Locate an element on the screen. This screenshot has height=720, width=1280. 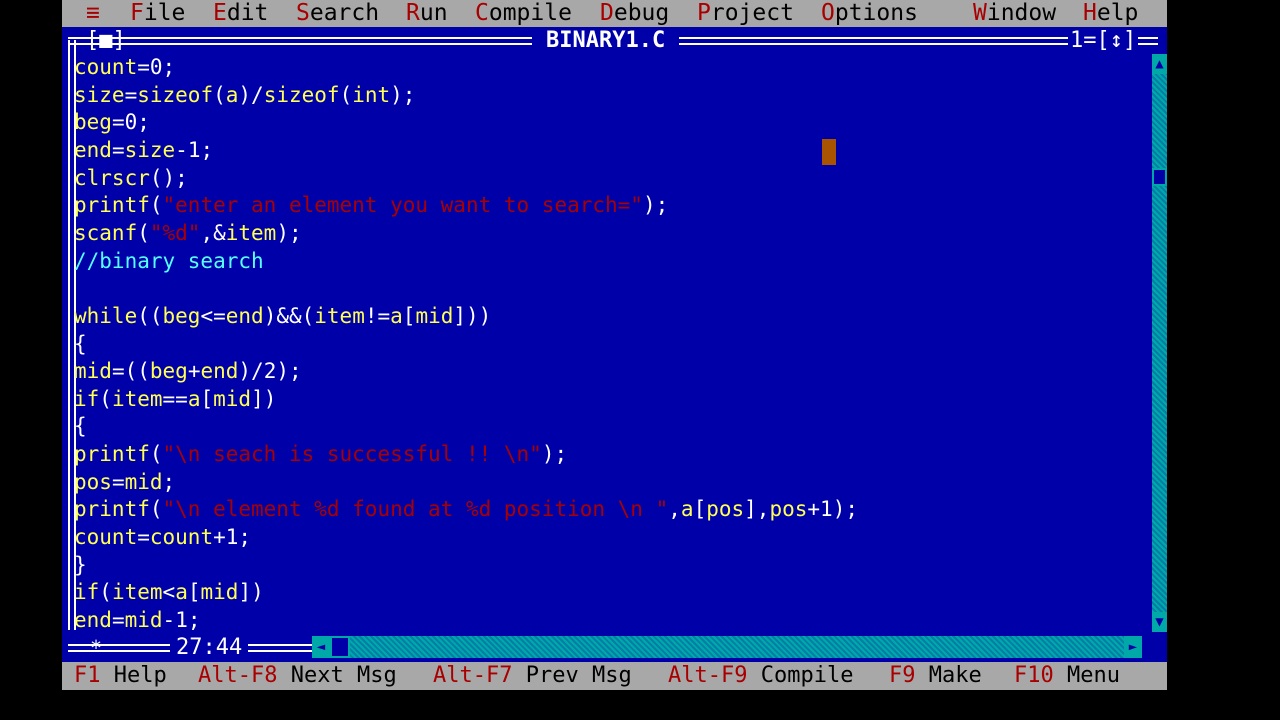
window-title: BINARY1.C is located at coordinates (606, 41).